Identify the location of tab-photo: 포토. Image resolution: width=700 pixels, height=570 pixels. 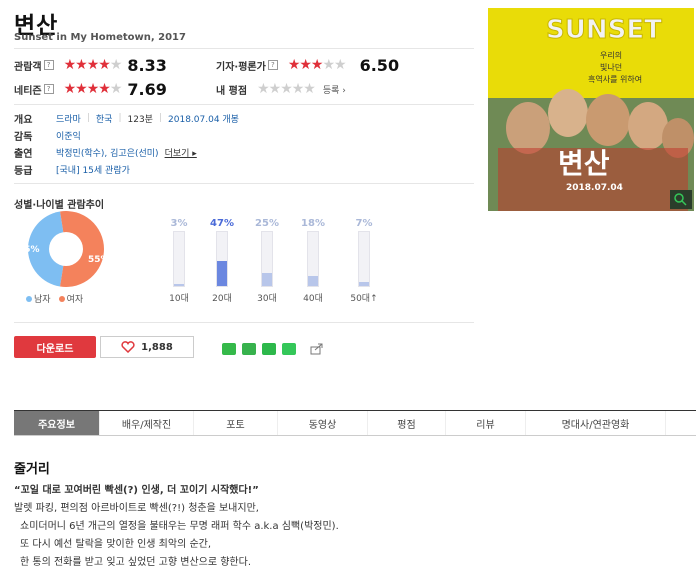
(236, 423).